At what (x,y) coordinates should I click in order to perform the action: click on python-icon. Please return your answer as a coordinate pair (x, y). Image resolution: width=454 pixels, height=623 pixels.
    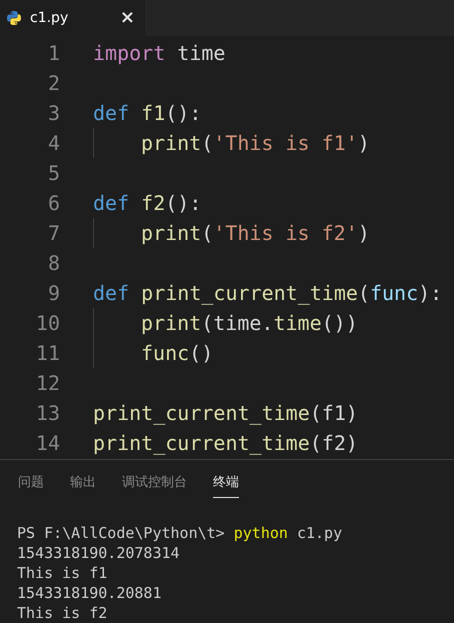
    Looking at the image, I should click on (14, 18).